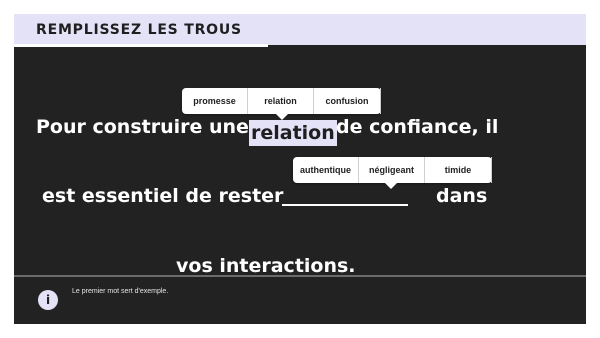 The height and width of the screenshot is (338, 600). What do you see at coordinates (462, 196) in the screenshot?
I see `sentence-line-2-end: dans` at bounding box center [462, 196].